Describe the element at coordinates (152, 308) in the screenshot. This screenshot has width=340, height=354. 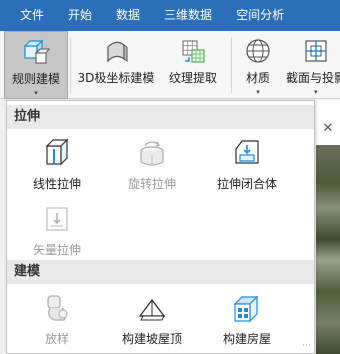
I see `slope-roof-icon` at that location.